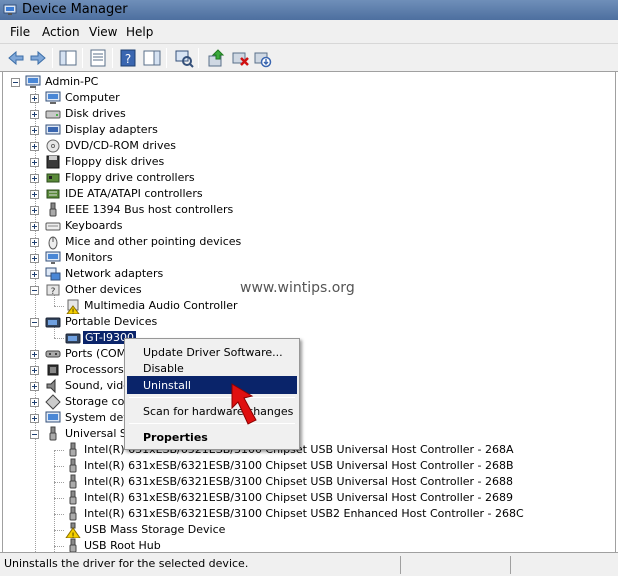  Describe the element at coordinates (303, 402) in the screenshot. I see `tree-category-storage-controller: Storage cont` at that location.